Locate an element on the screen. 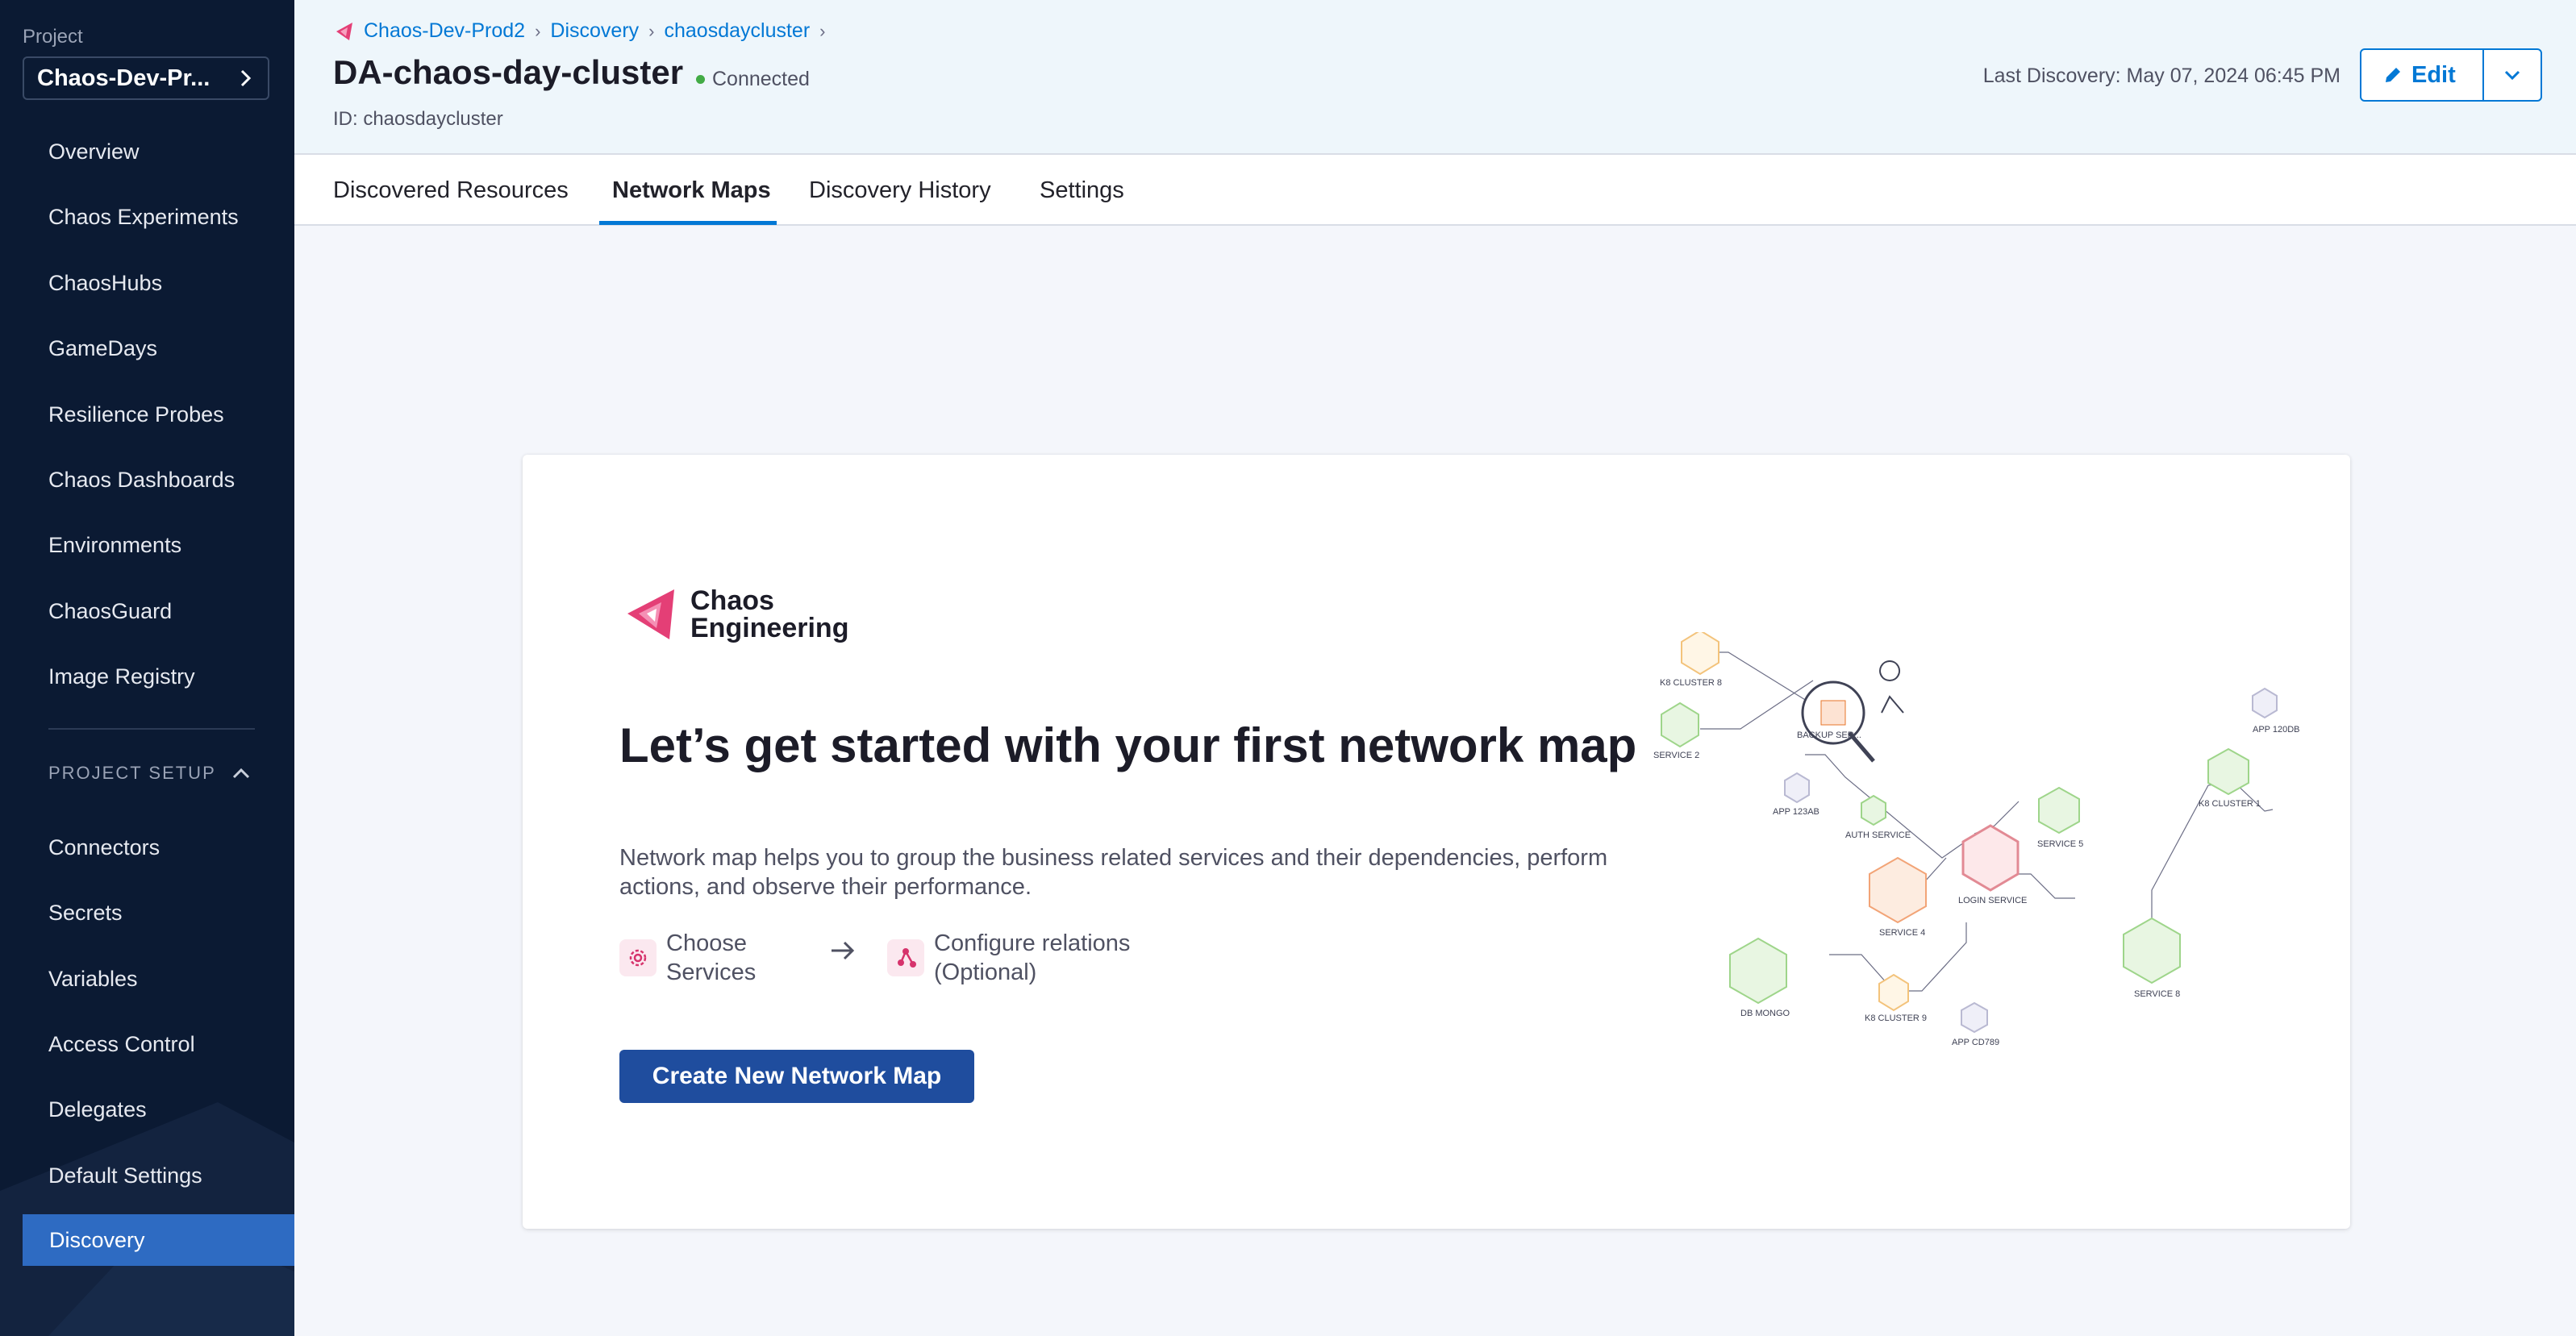 This screenshot has height=1336, width=2576. sidebar-item-chaosguard: ChaosGuard is located at coordinates (110, 611).